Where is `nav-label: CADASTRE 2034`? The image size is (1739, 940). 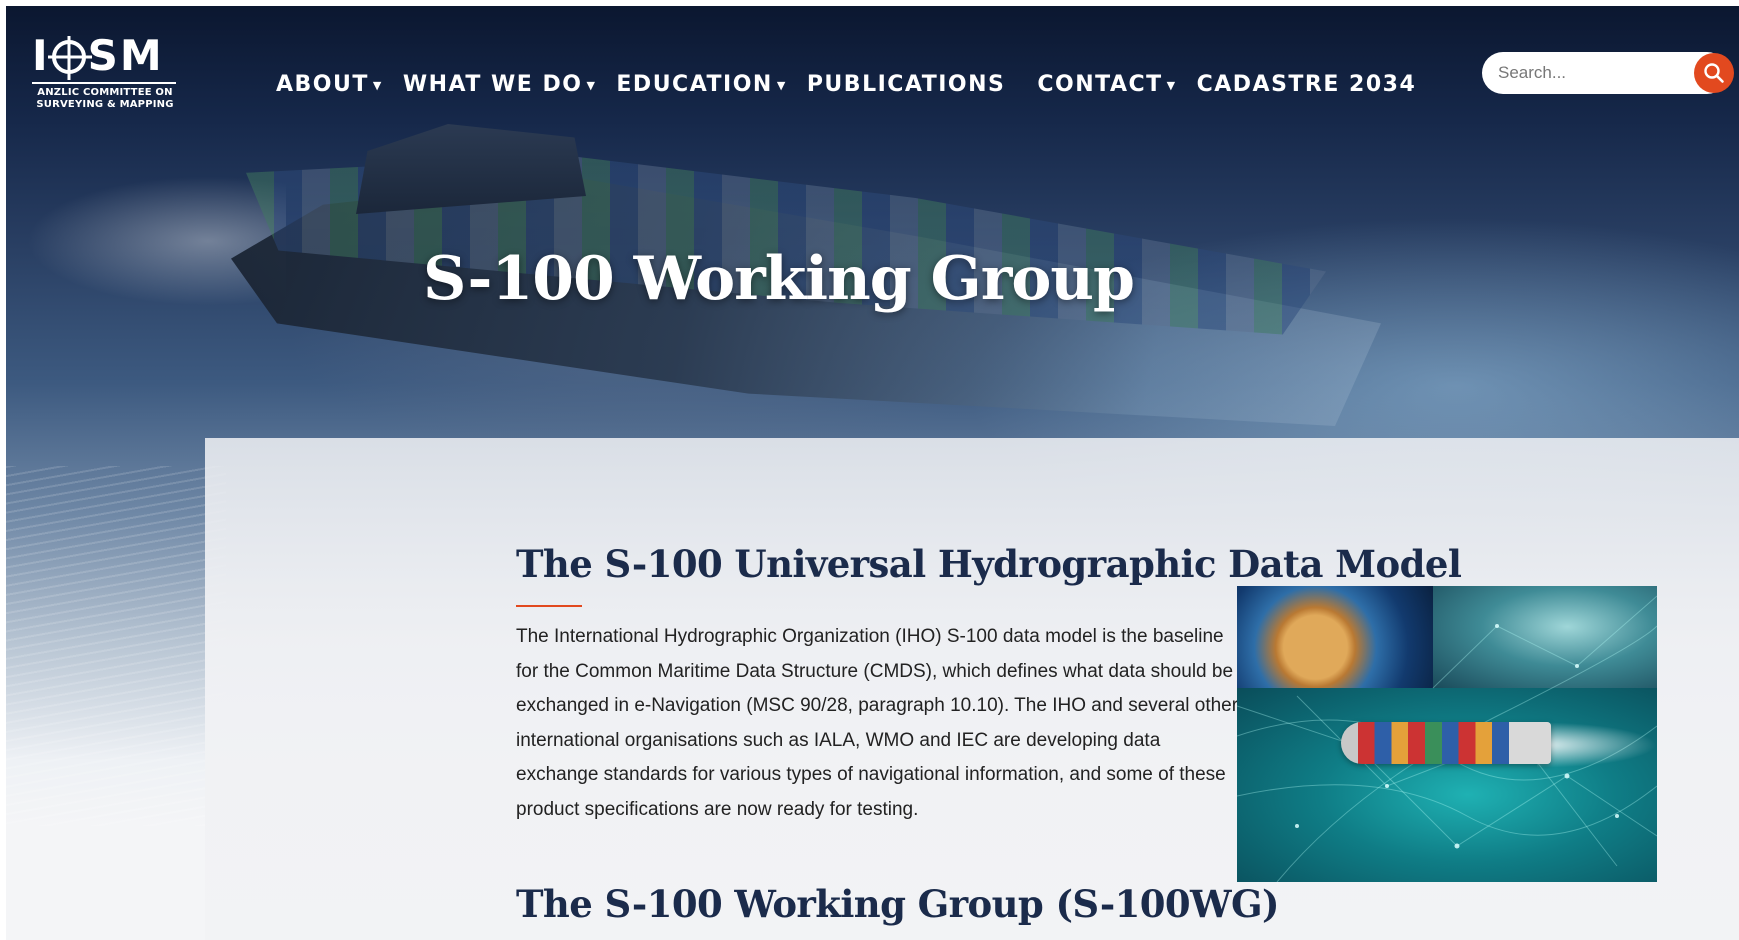 nav-label: CADASTRE 2034 is located at coordinates (1306, 84).